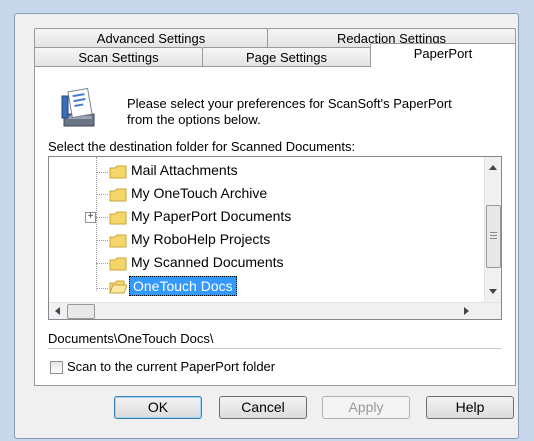 This screenshot has height=441, width=534. I want to click on scroll-right-arrow-icon, so click(466, 311).